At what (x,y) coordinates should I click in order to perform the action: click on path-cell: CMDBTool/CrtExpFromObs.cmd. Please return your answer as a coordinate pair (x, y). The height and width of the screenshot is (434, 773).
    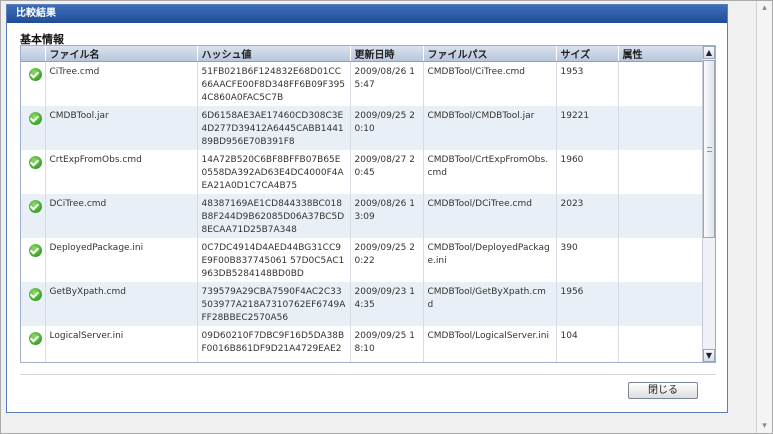
    Looking at the image, I should click on (490, 171).